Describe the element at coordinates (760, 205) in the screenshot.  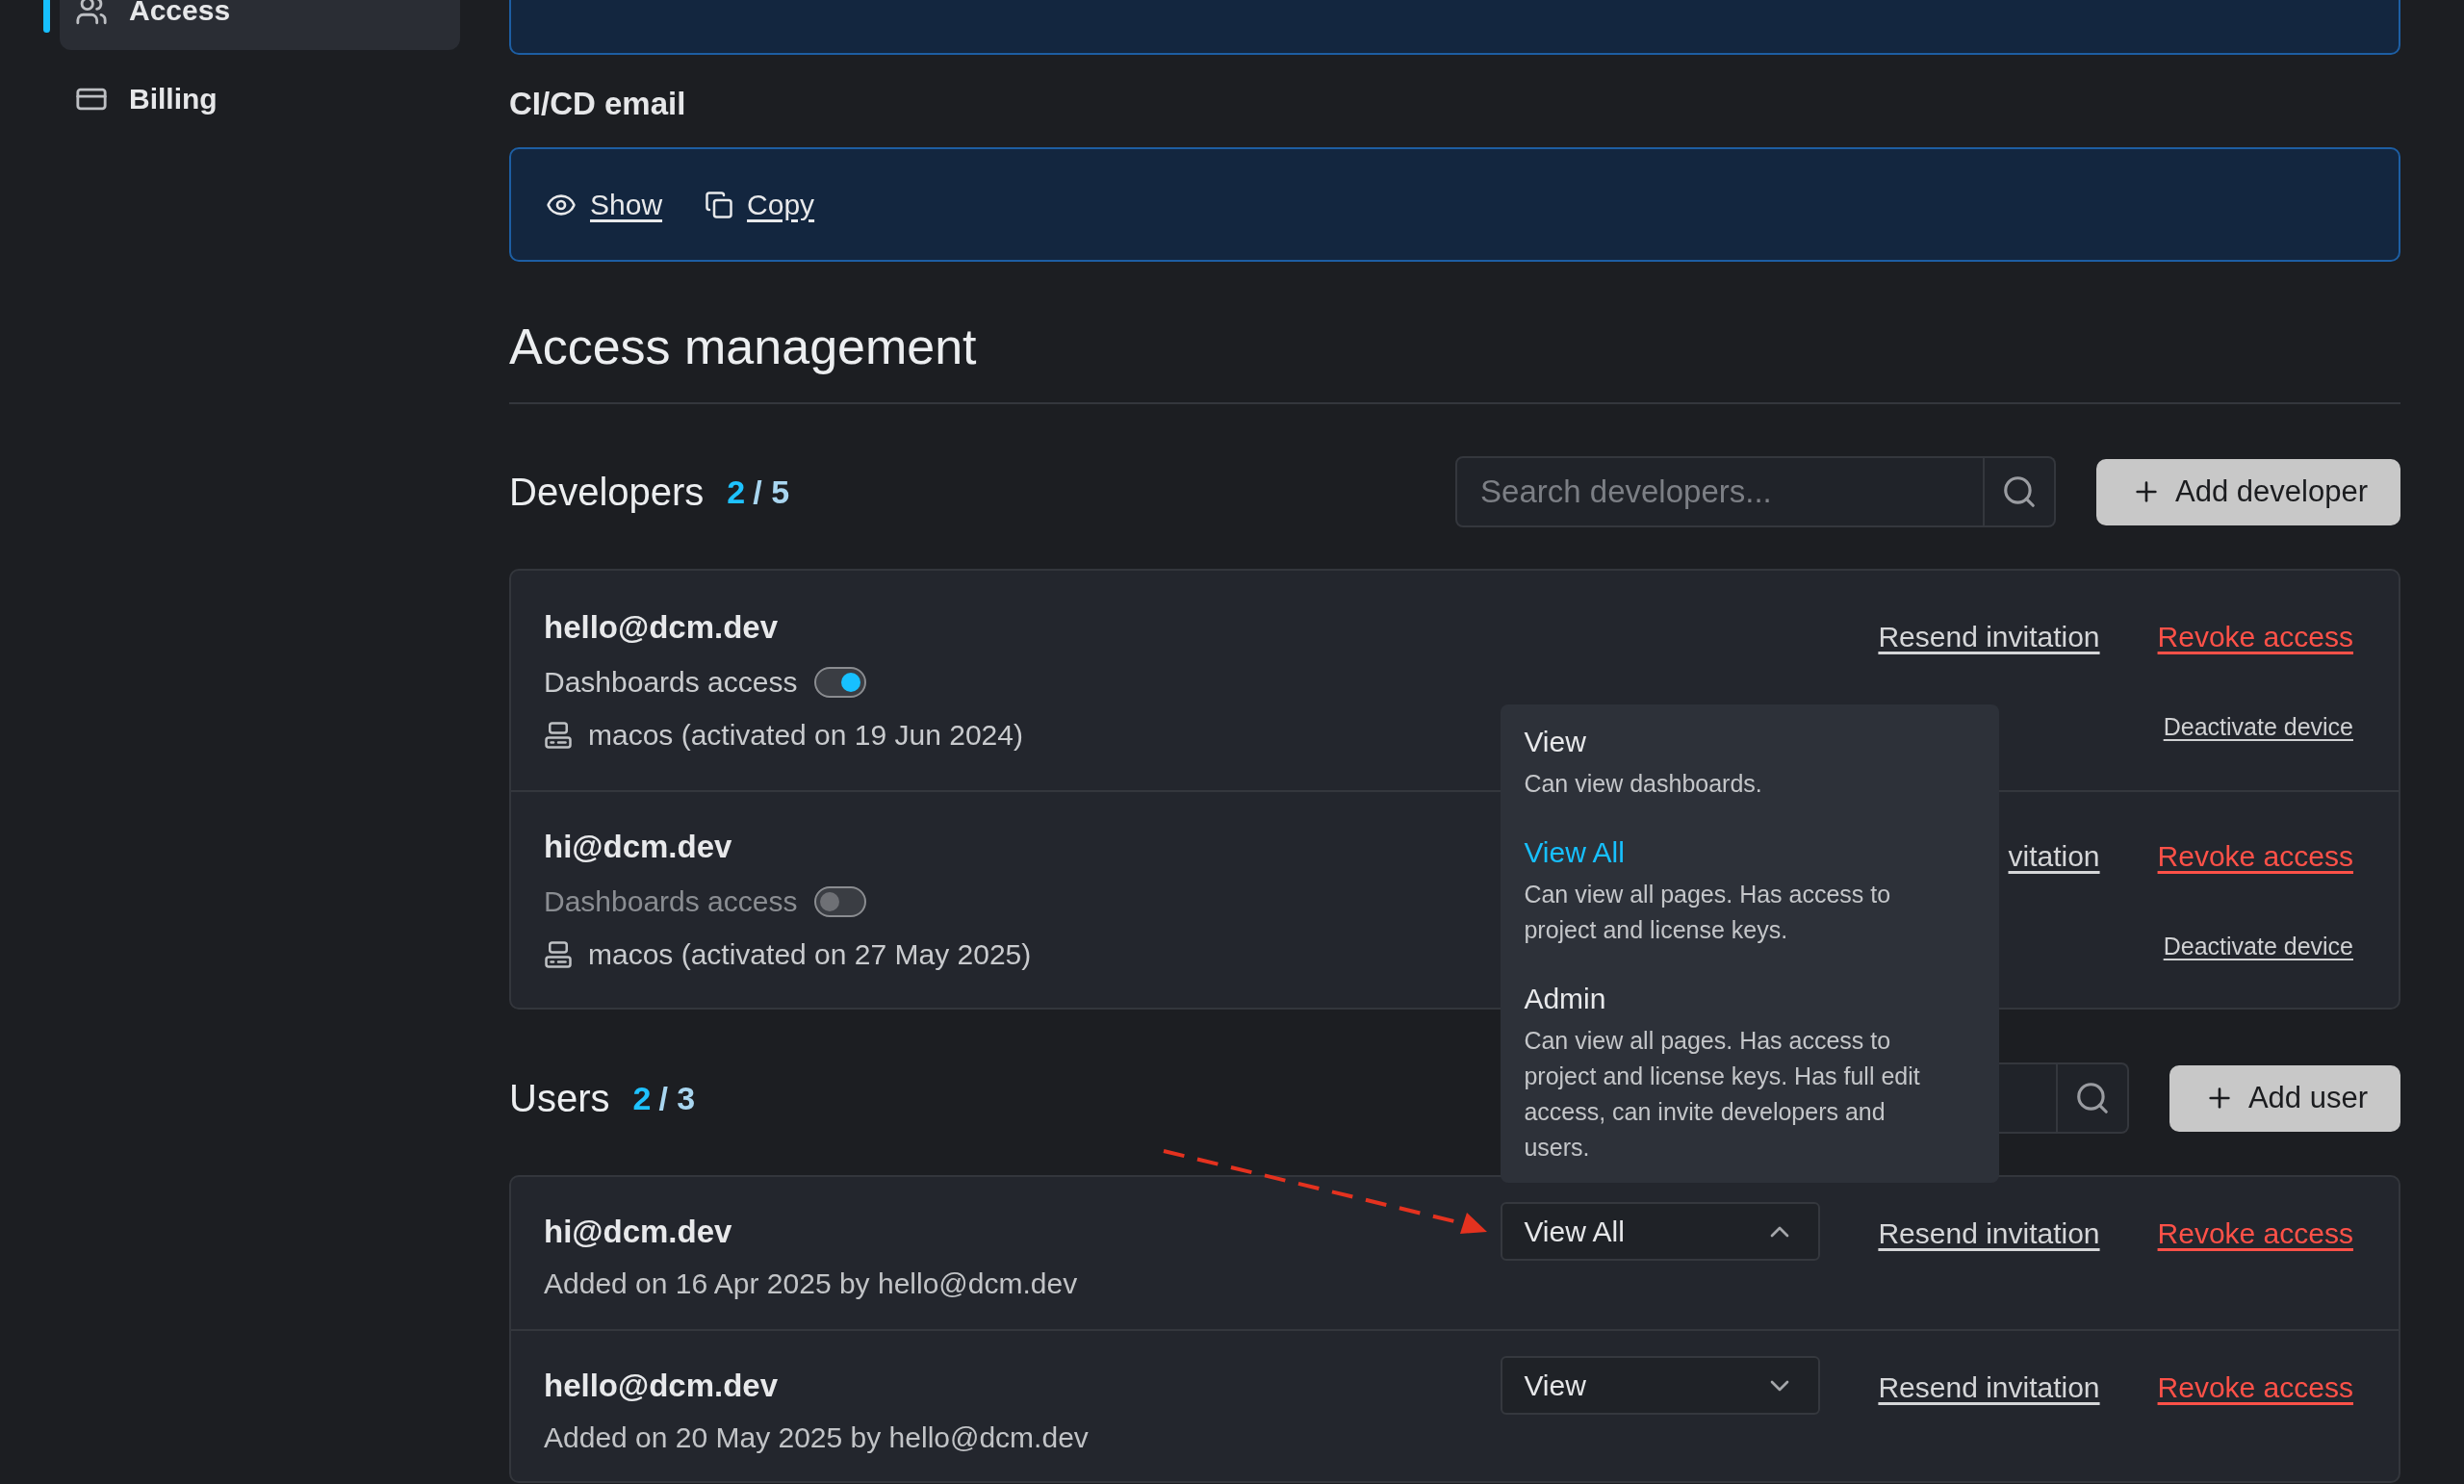
I see `copy-link: Copy` at that location.